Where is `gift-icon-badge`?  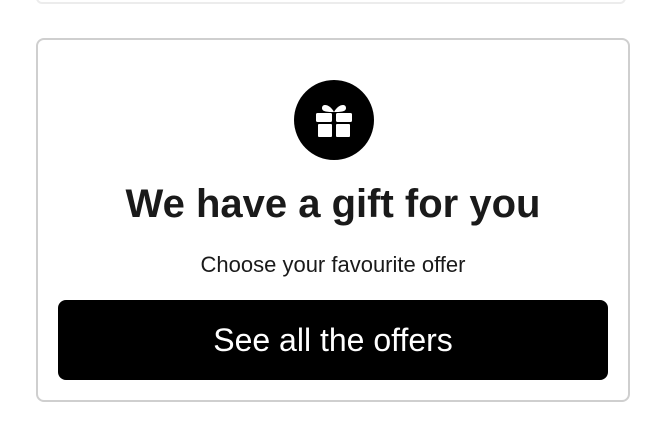 gift-icon-badge is located at coordinates (334, 120).